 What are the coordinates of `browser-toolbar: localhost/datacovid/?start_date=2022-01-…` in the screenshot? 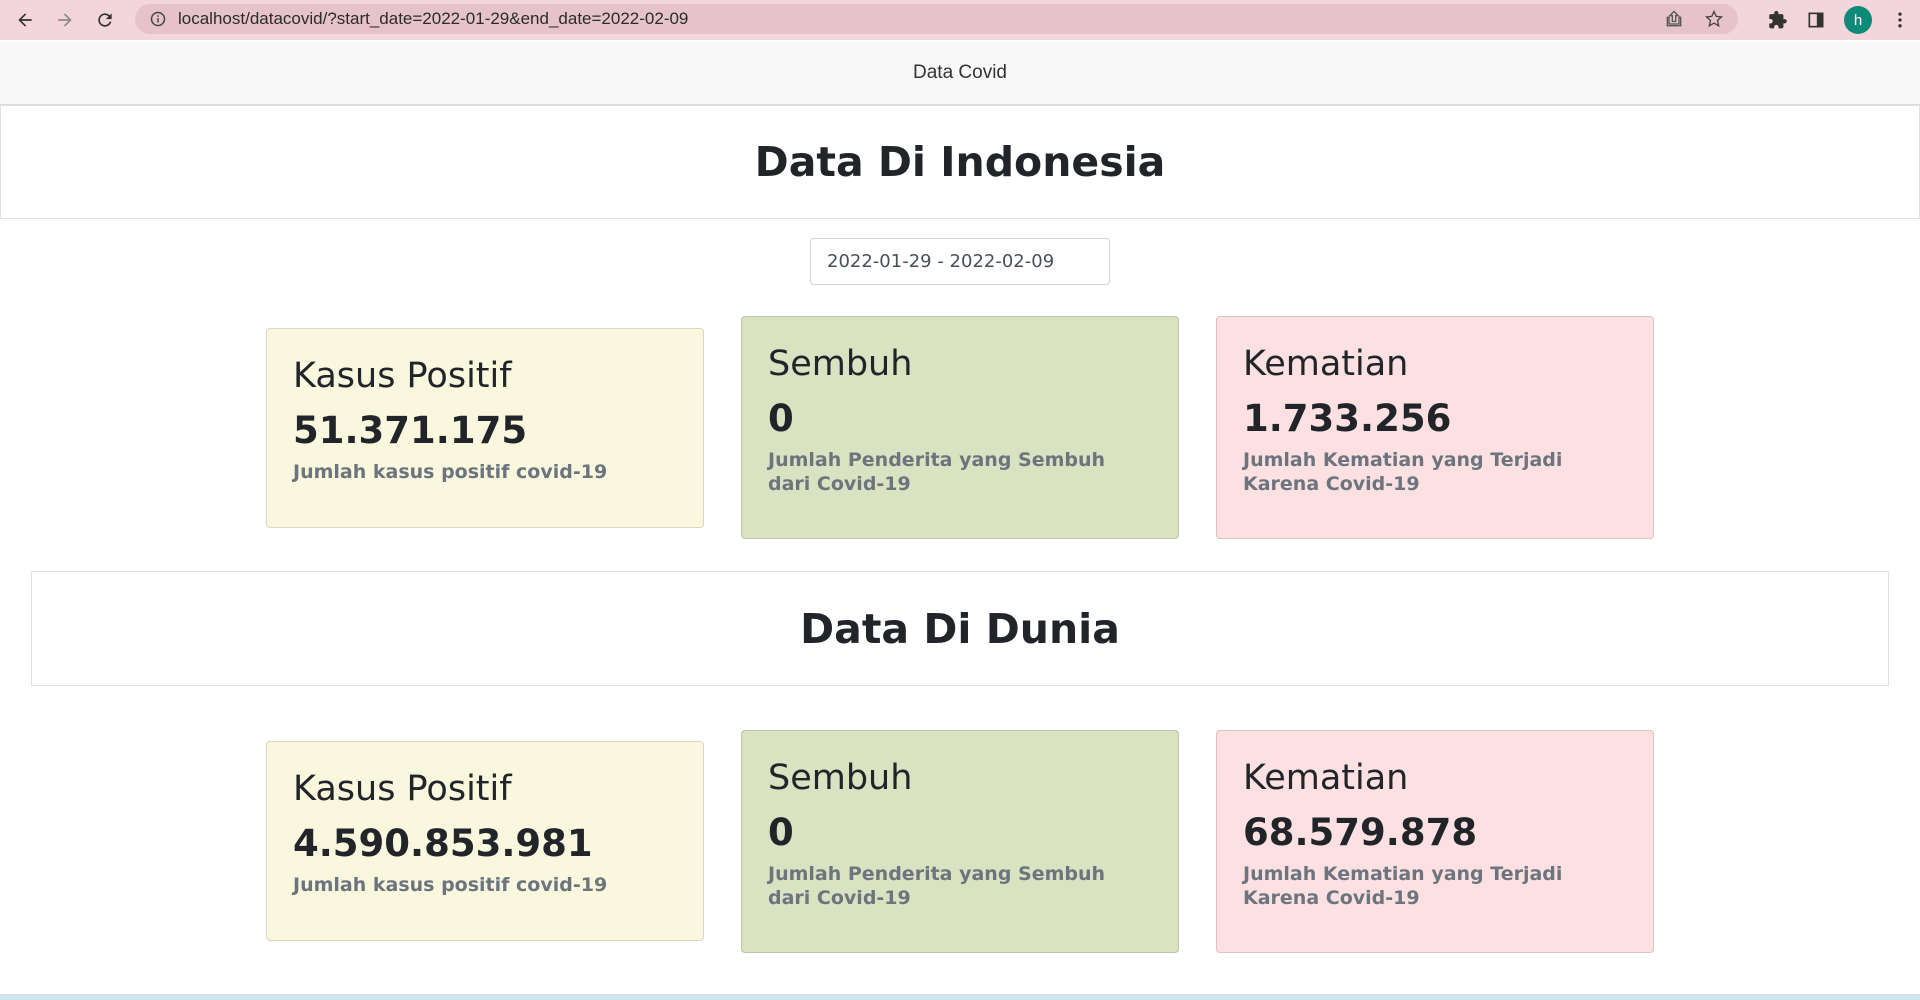 It's located at (960, 20).